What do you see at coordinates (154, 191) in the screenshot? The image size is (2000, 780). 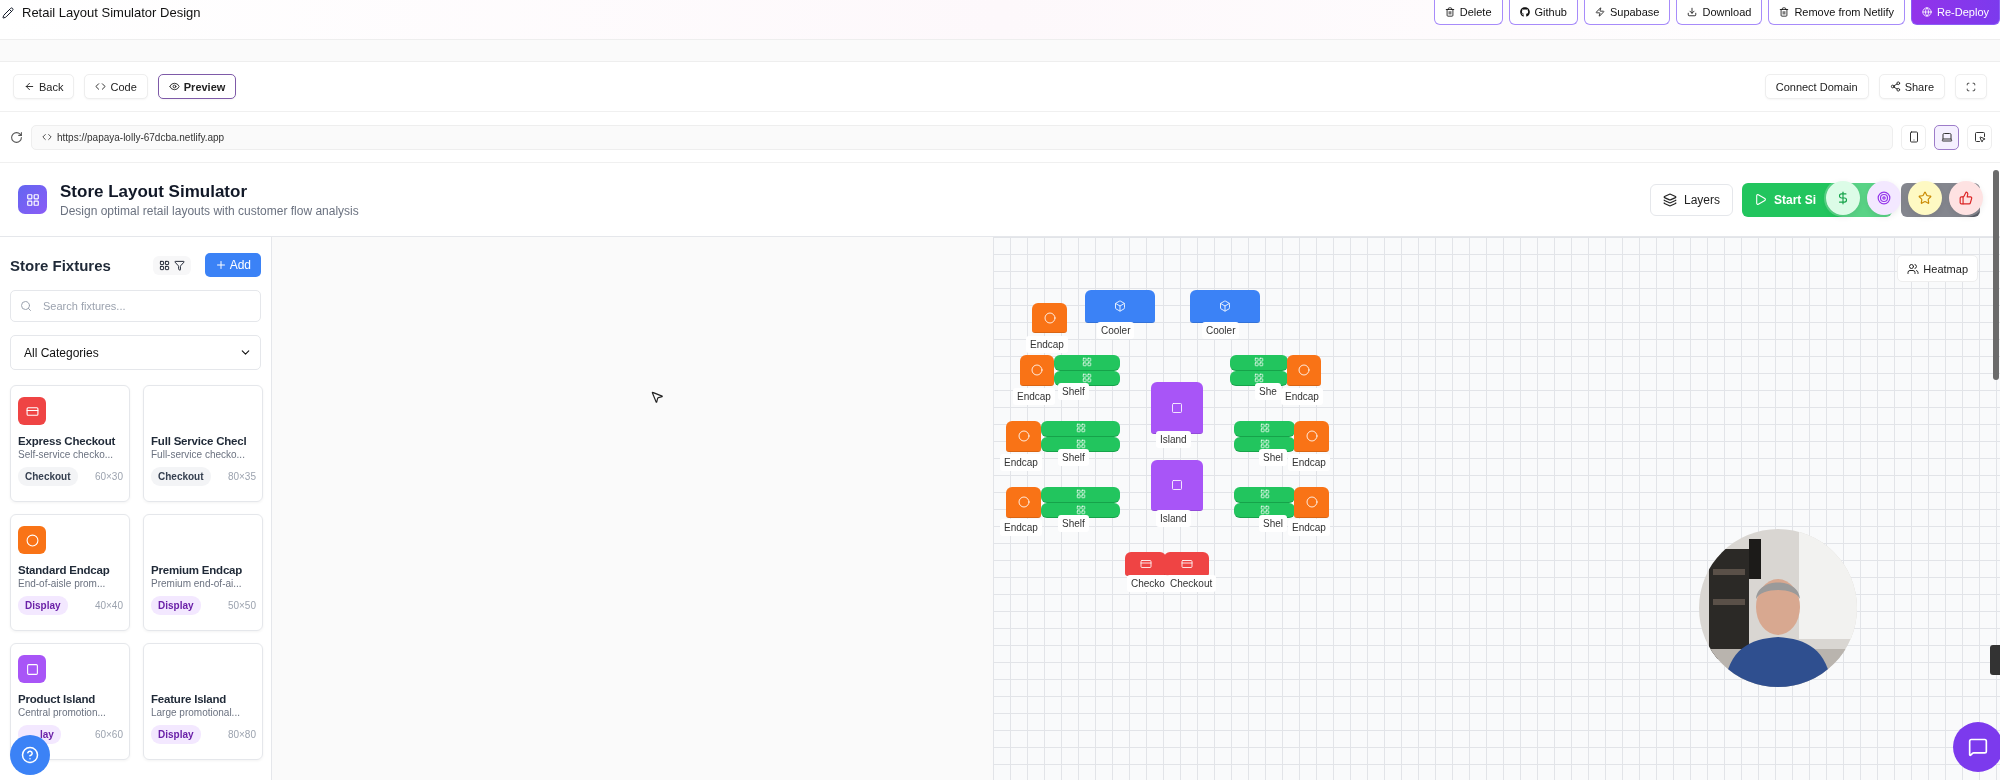 I see `app-title: Store Layout Simulator` at bounding box center [154, 191].